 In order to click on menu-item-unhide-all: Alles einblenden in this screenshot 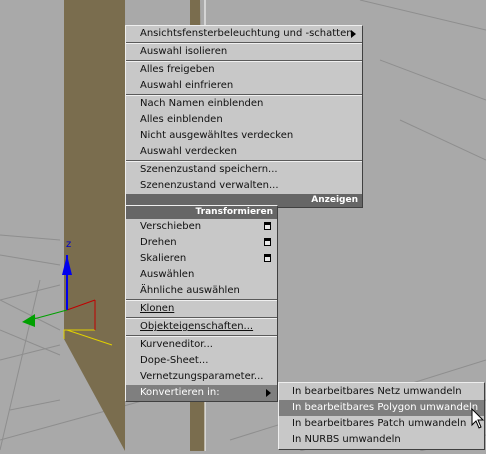, I will do `click(244, 120)`.